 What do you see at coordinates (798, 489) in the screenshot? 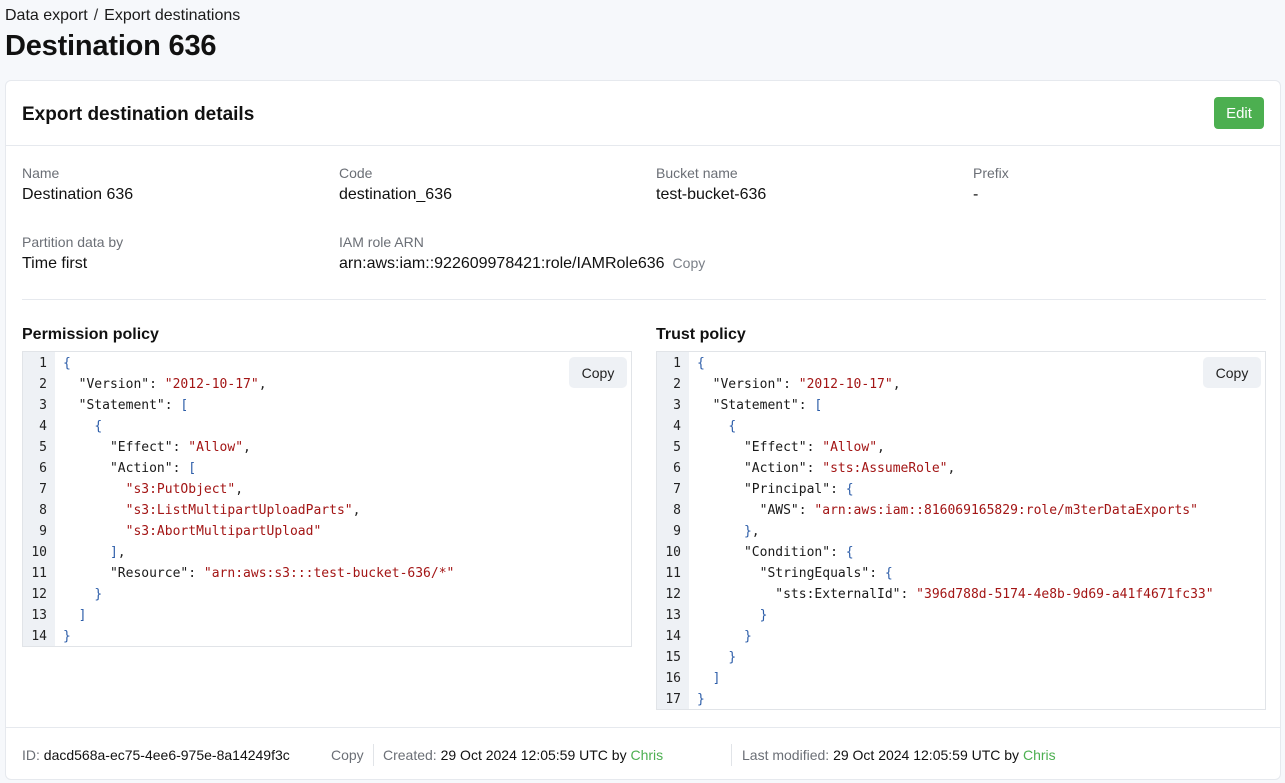
I see `code-text: "Principal": {` at bounding box center [798, 489].